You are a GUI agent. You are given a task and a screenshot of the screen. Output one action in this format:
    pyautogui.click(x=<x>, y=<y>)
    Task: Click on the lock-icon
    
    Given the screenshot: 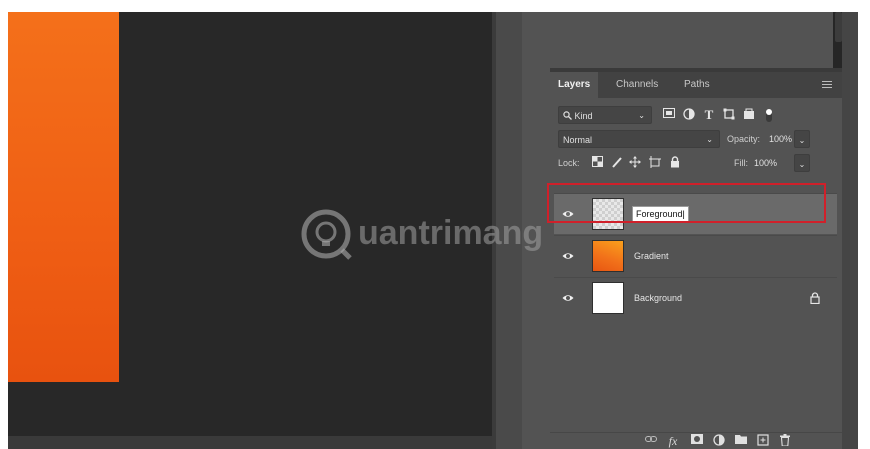 What is the action you would take?
    pyautogui.click(x=815, y=298)
    